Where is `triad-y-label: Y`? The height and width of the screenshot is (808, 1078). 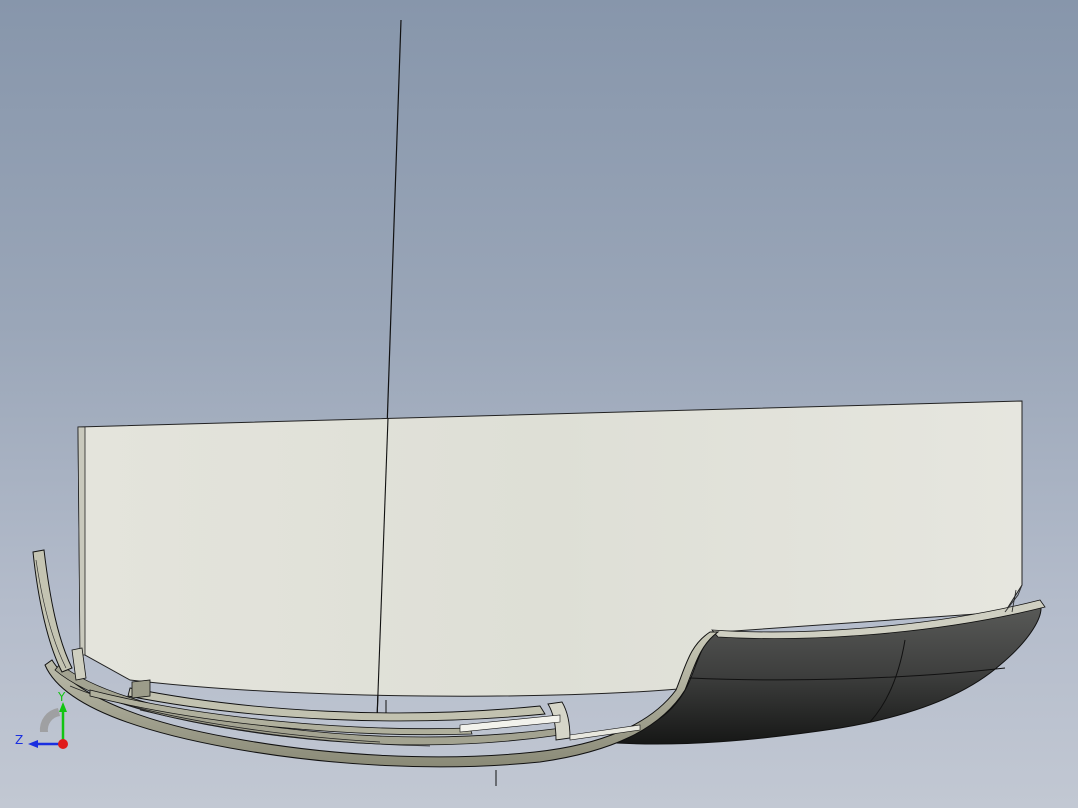 triad-y-label: Y is located at coordinates (61, 697).